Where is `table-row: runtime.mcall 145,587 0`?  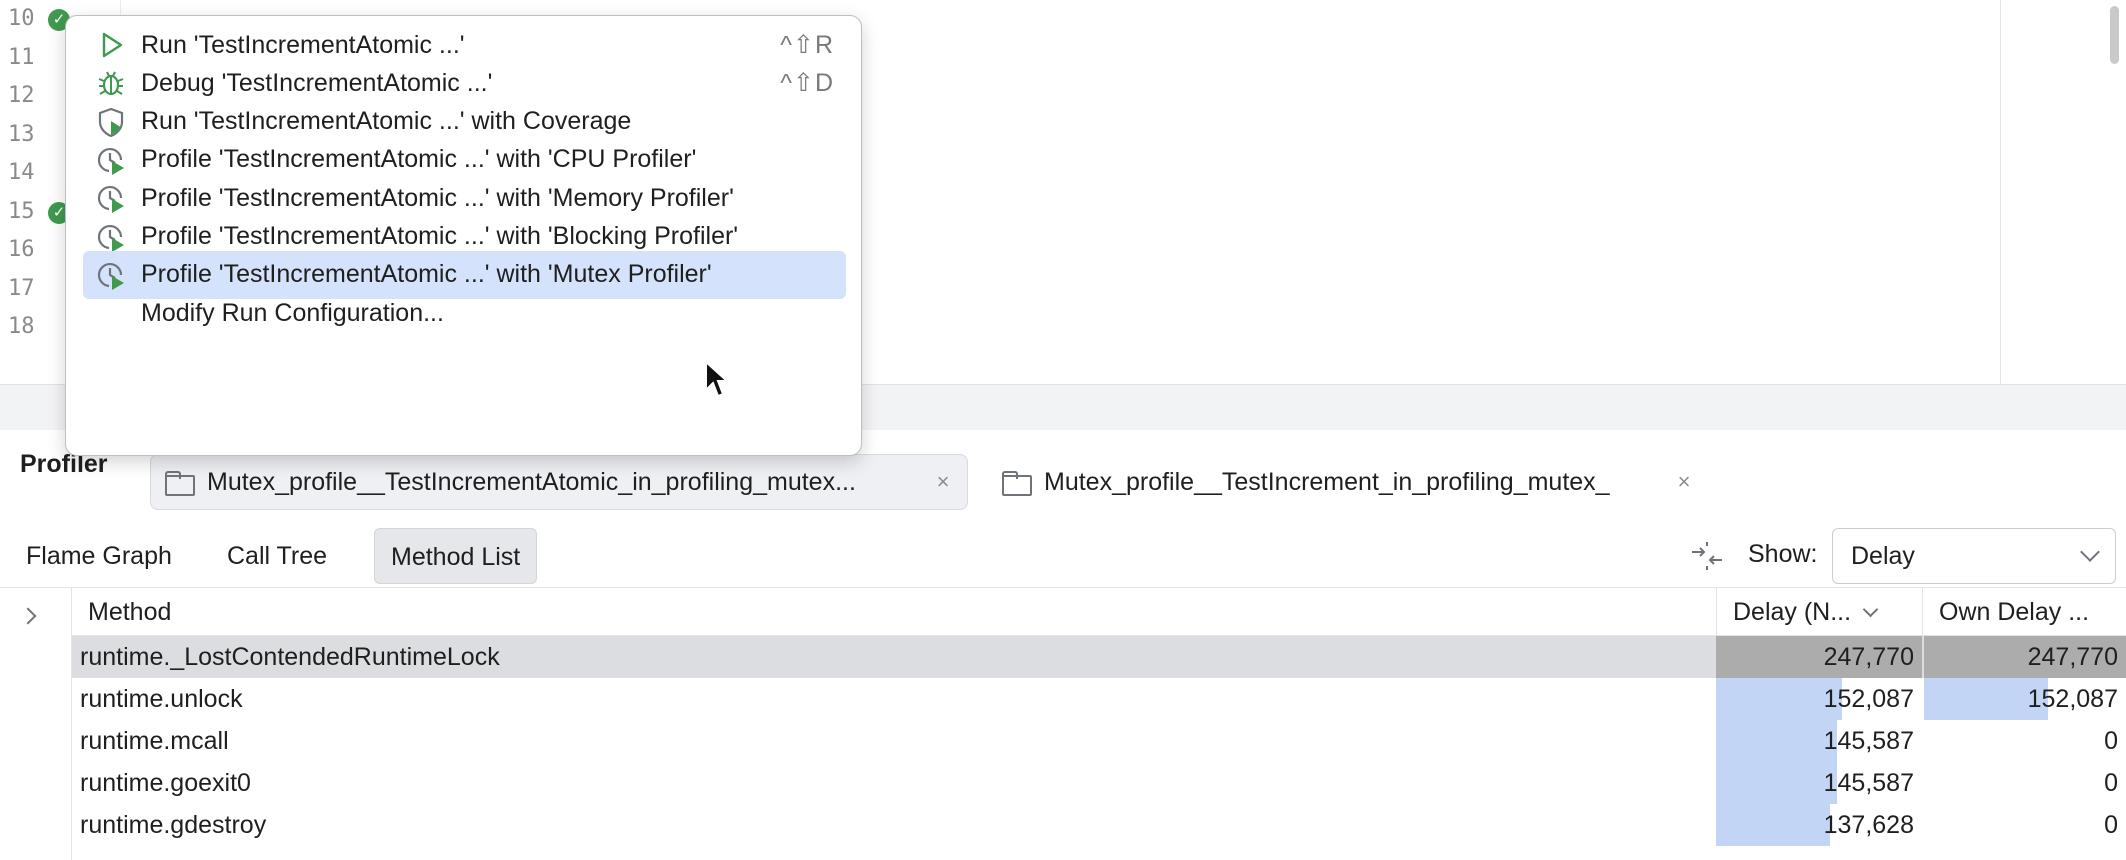 table-row: runtime.mcall 145,587 0 is located at coordinates (1099, 741).